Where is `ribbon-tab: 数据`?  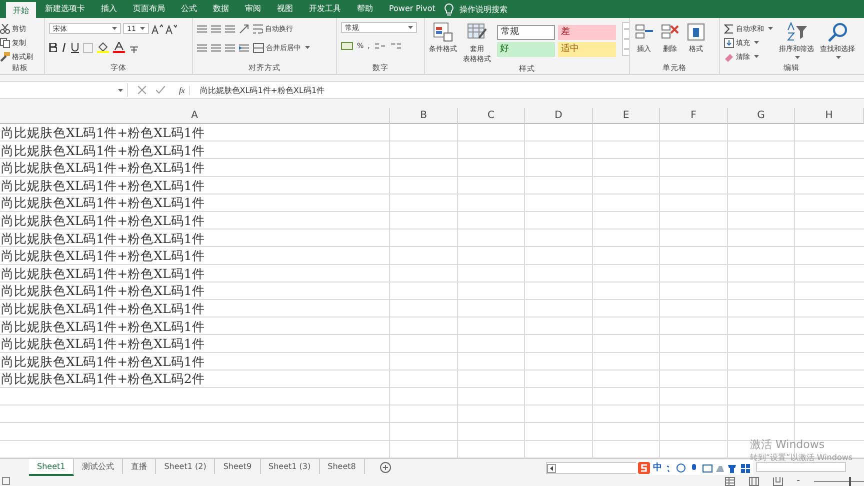 ribbon-tab: 数据 is located at coordinates (221, 9).